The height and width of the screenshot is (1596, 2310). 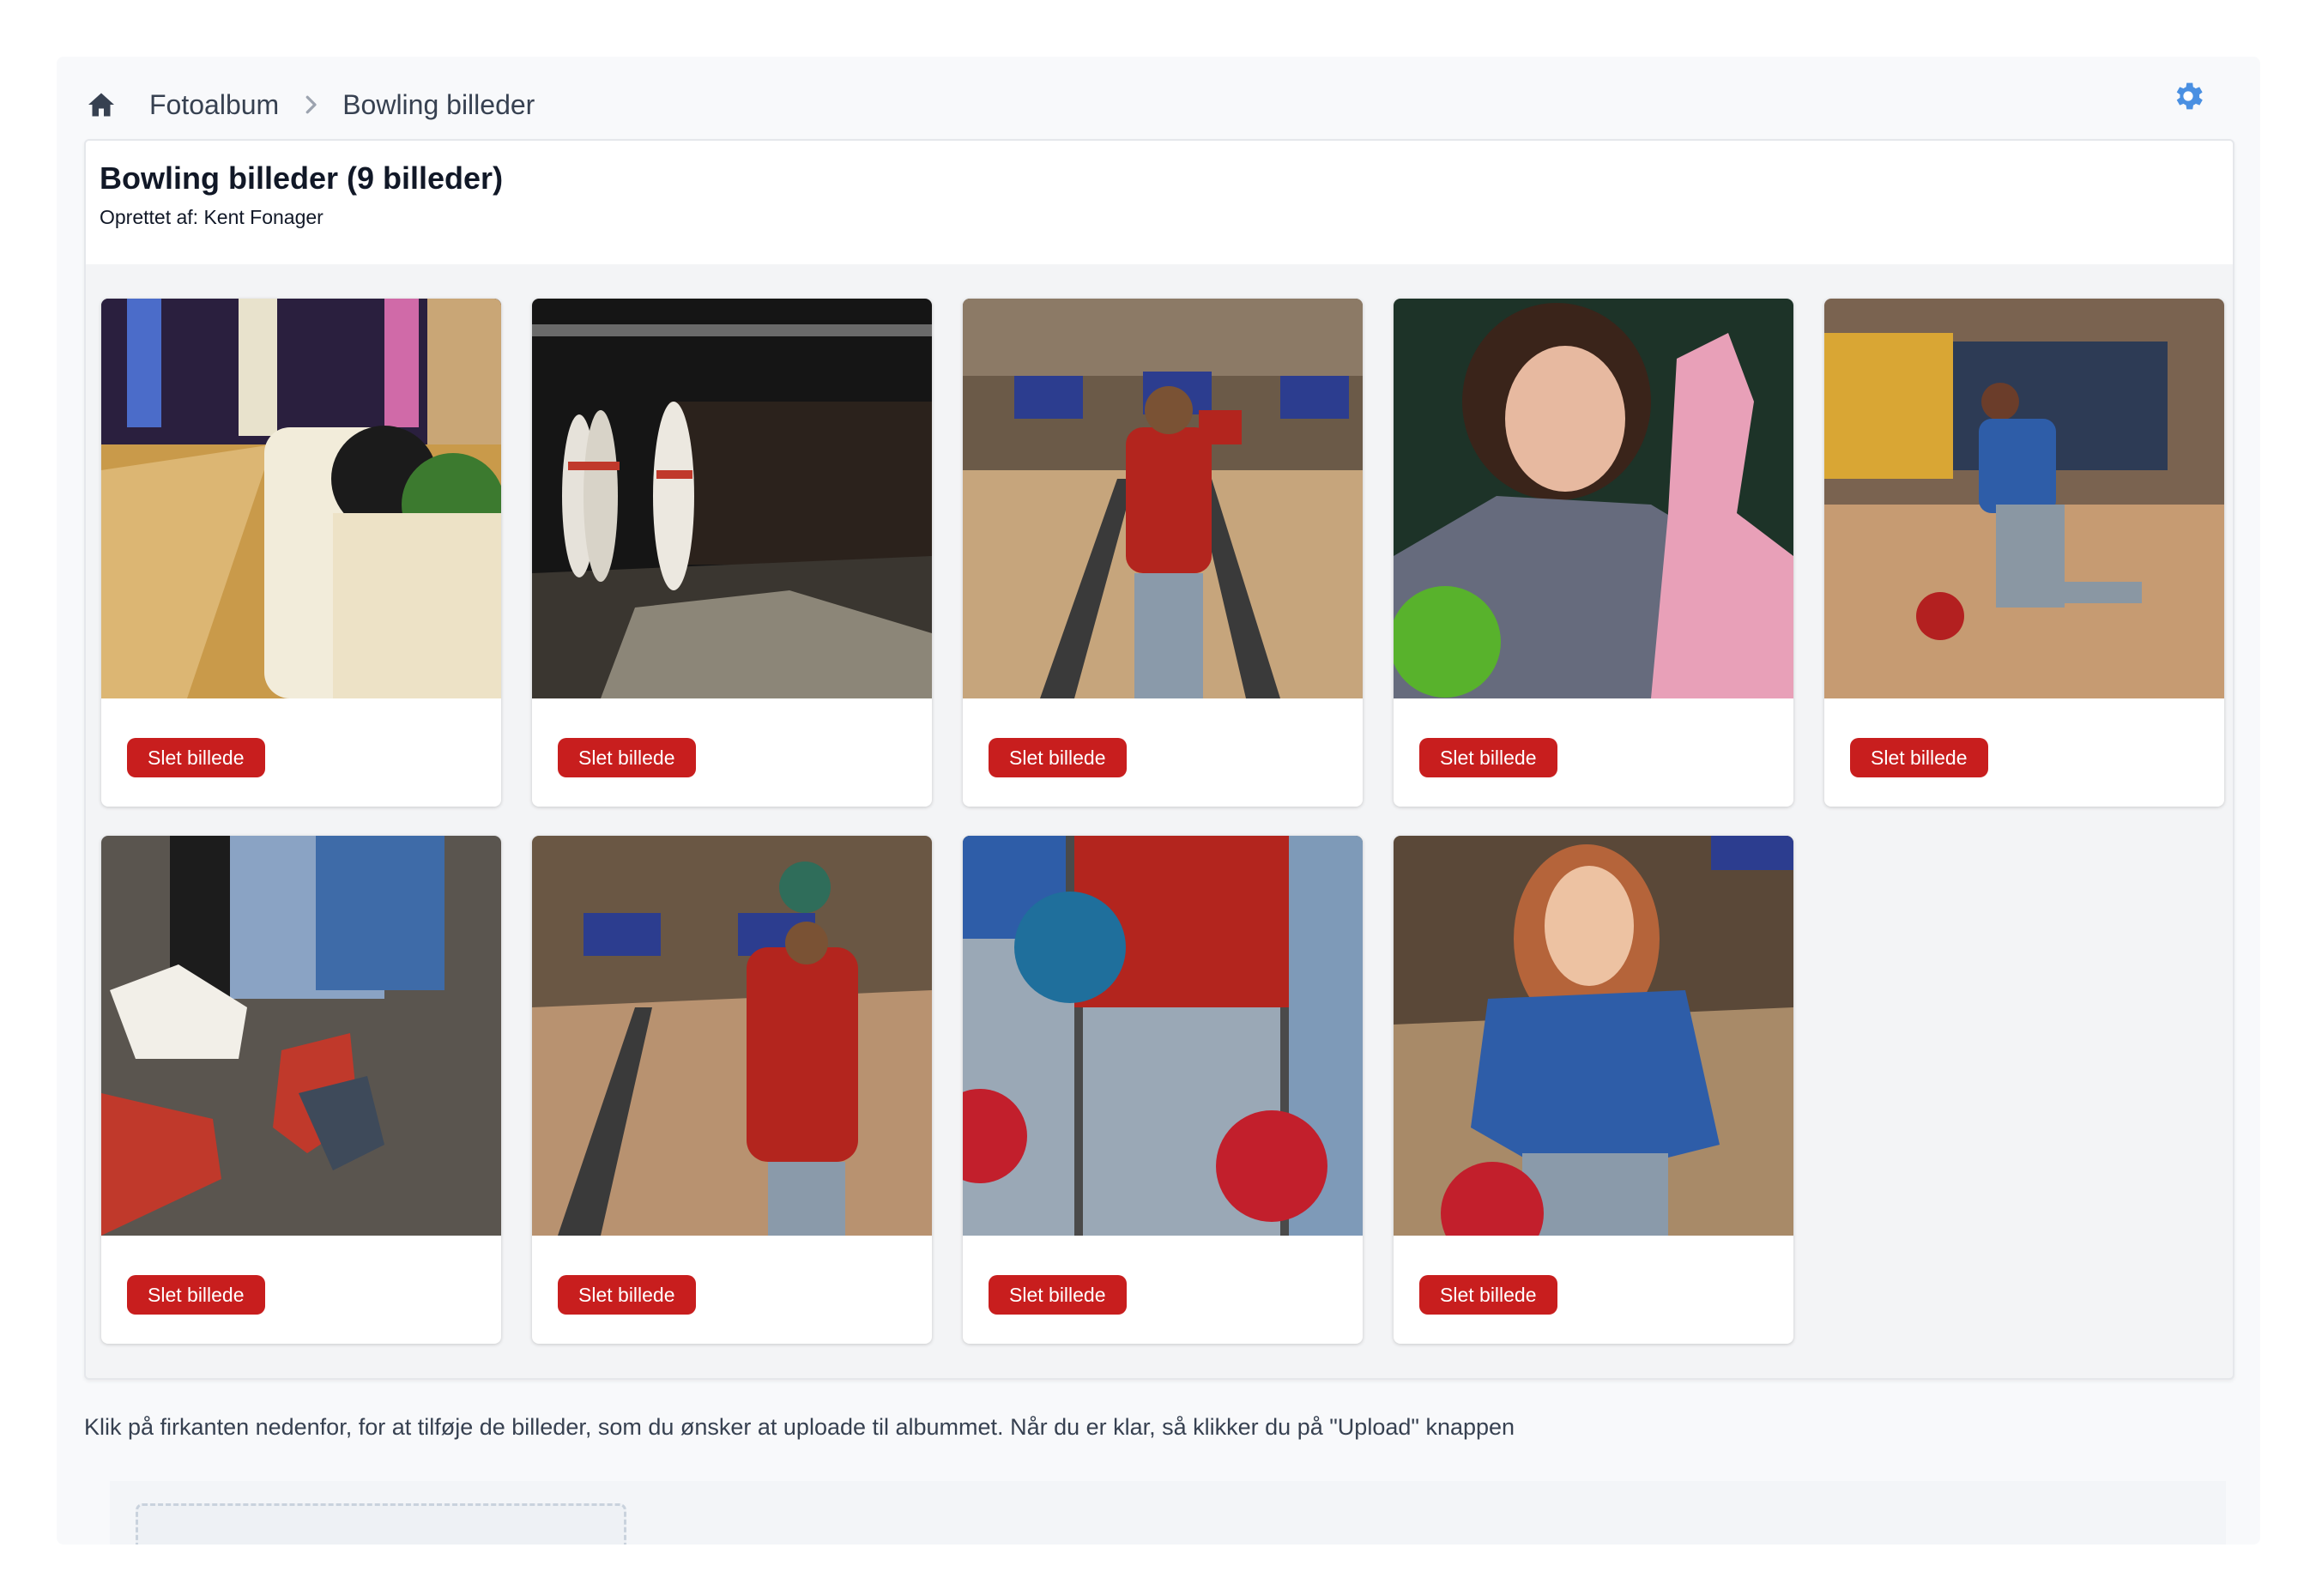 What do you see at coordinates (1593, 498) in the screenshot?
I see `photo-high-five` at bounding box center [1593, 498].